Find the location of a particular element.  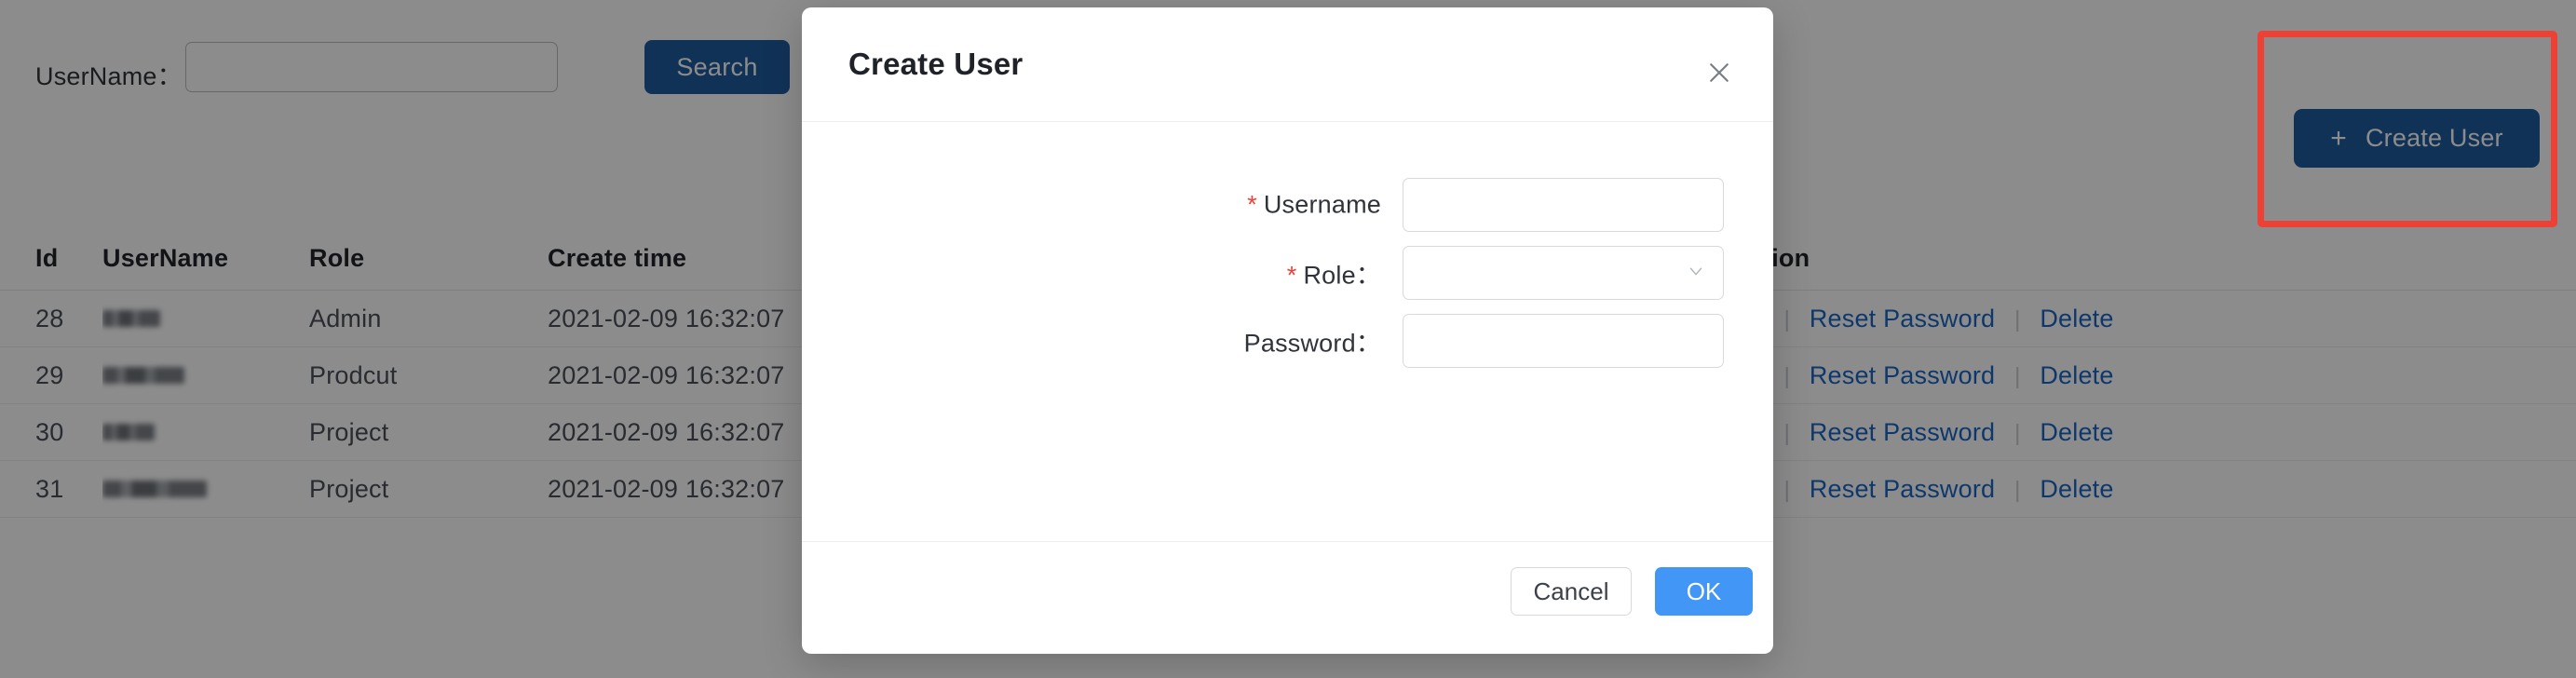

role-select-input is located at coordinates (1563, 273).